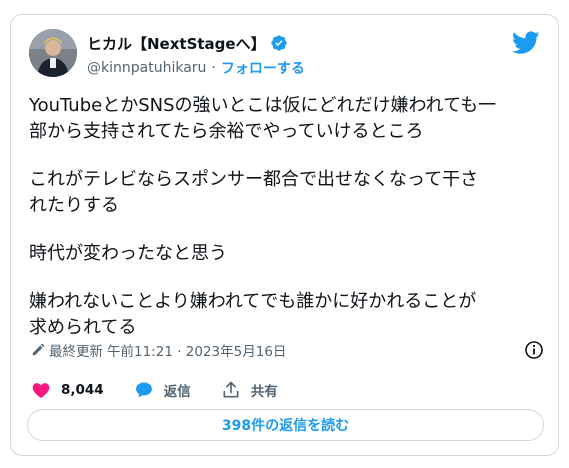 The image size is (569, 468). Describe the element at coordinates (285, 254) in the screenshot. I see `tweet-paragraph: 時代が変わったなと思う` at that location.